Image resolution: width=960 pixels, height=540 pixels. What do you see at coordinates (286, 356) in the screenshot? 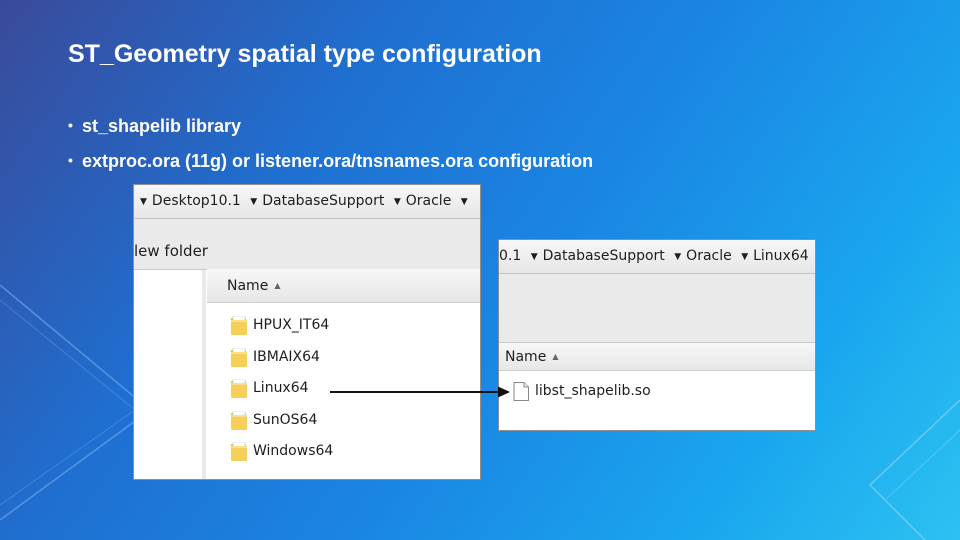
I see `folder-name: IBMAIX64` at bounding box center [286, 356].